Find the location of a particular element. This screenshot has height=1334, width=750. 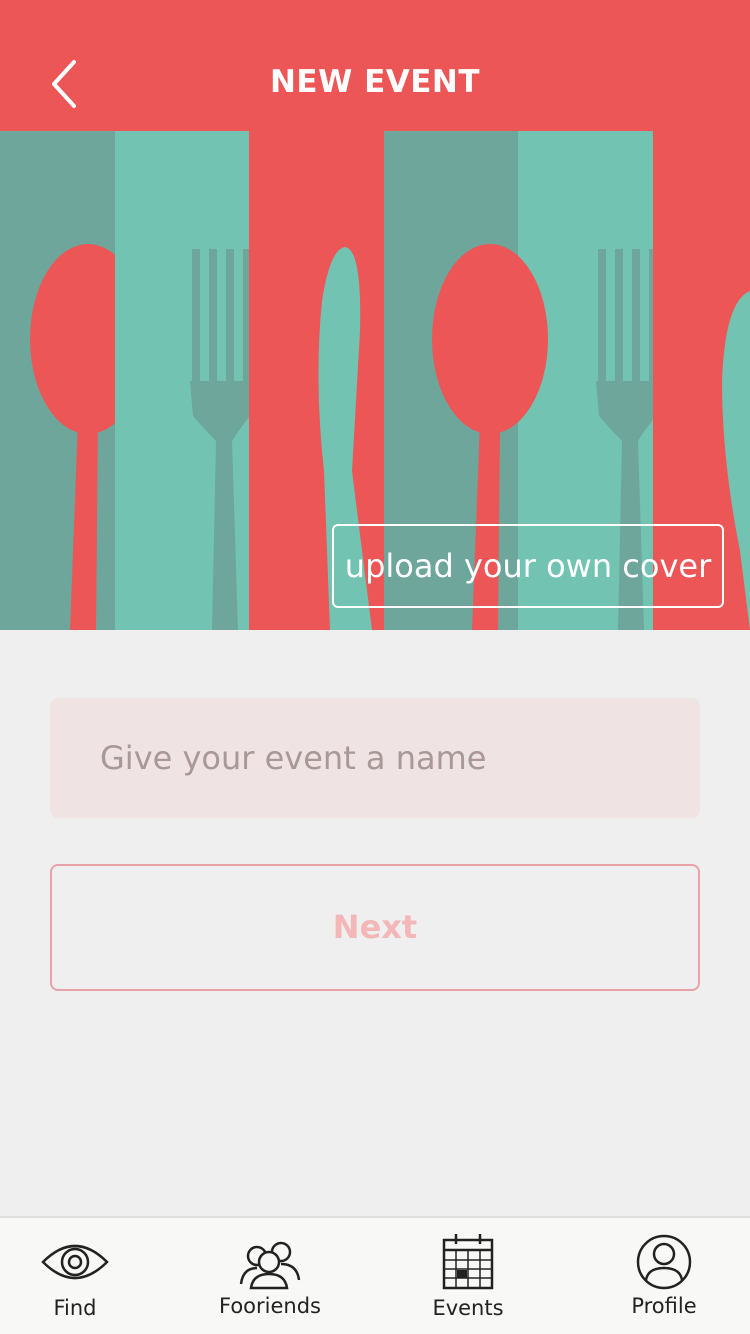

tab-find-label: Find is located at coordinates (75, 1308).